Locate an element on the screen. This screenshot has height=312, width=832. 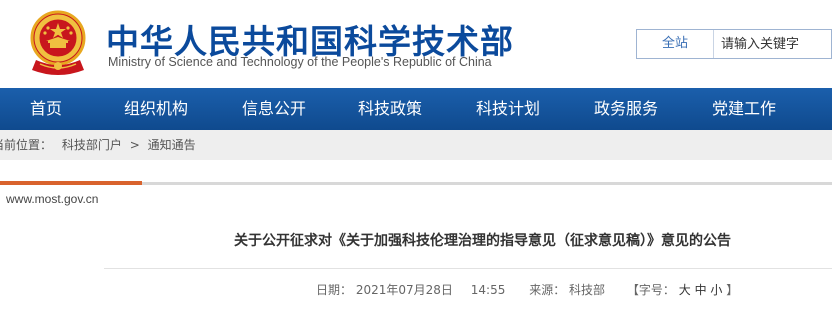
nav-item-policy: 科技政策 is located at coordinates (390, 109).